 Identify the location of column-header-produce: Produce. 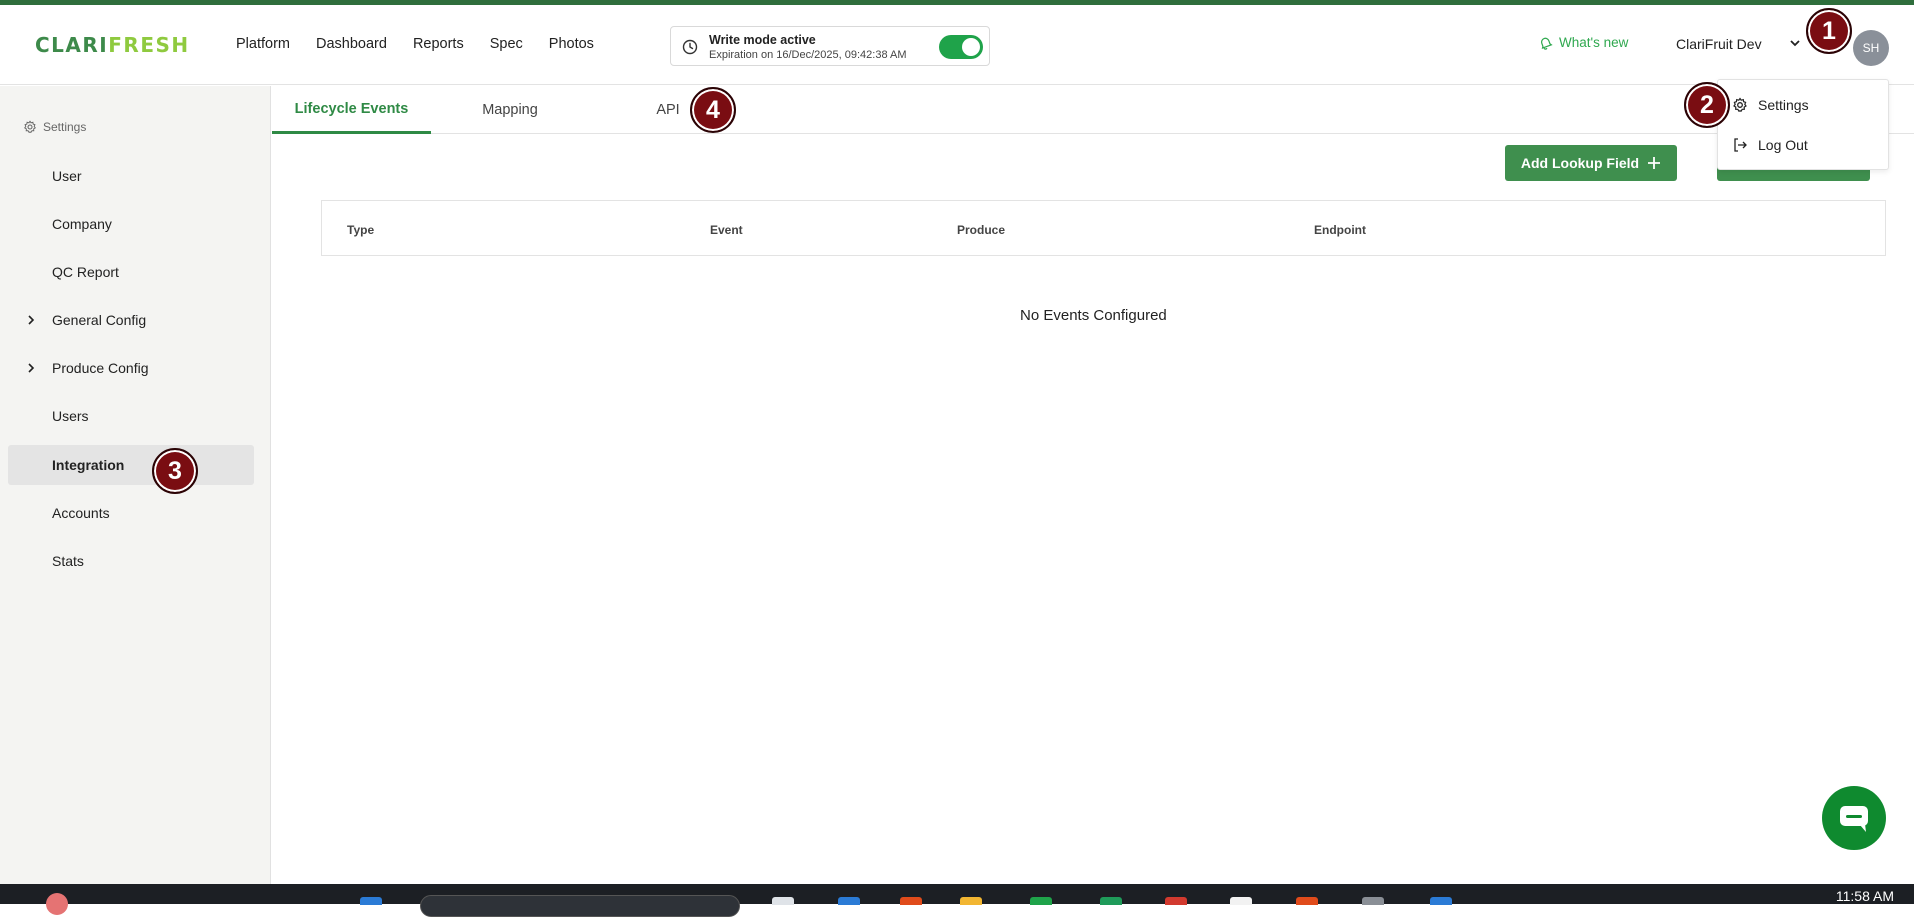
(981, 230).